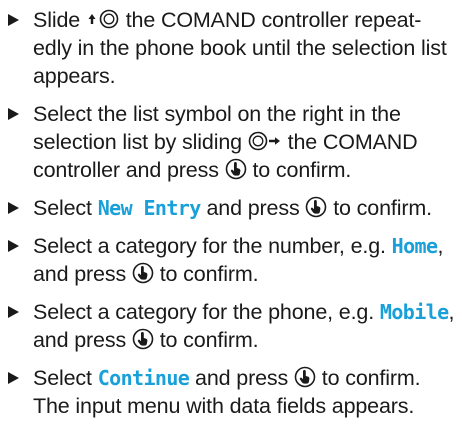  Describe the element at coordinates (414, 246) in the screenshot. I see `menu-item-name: Home` at that location.